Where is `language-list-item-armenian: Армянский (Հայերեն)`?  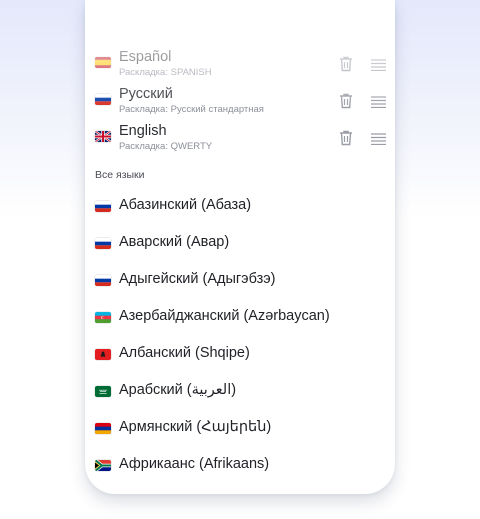 language-list-item-armenian: Армянский (Հայերեն) is located at coordinates (240, 428).